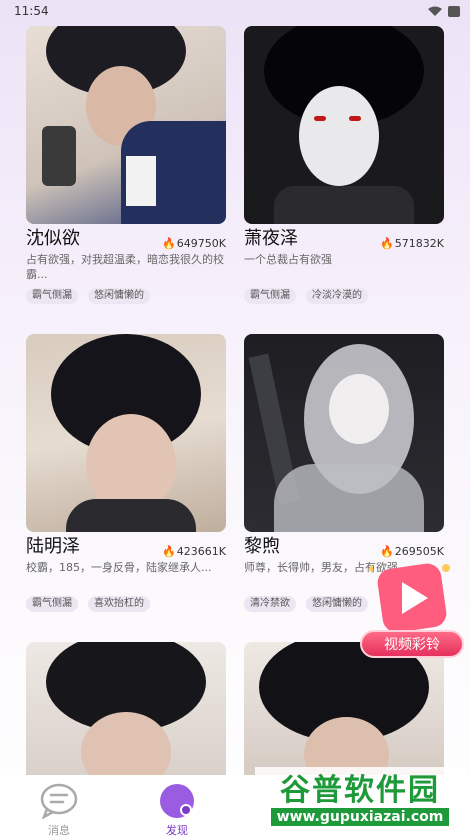 Image resolution: width=470 pixels, height=837 pixels. What do you see at coordinates (194, 243) in the screenshot?
I see `popularity-count: 🔥 649750K` at bounding box center [194, 243].